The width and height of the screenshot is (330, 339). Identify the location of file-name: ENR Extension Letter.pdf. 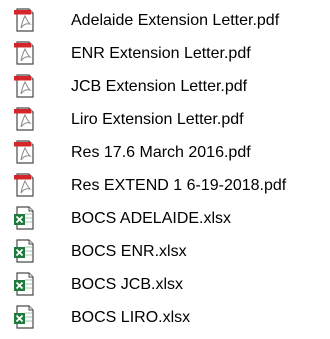
(161, 53).